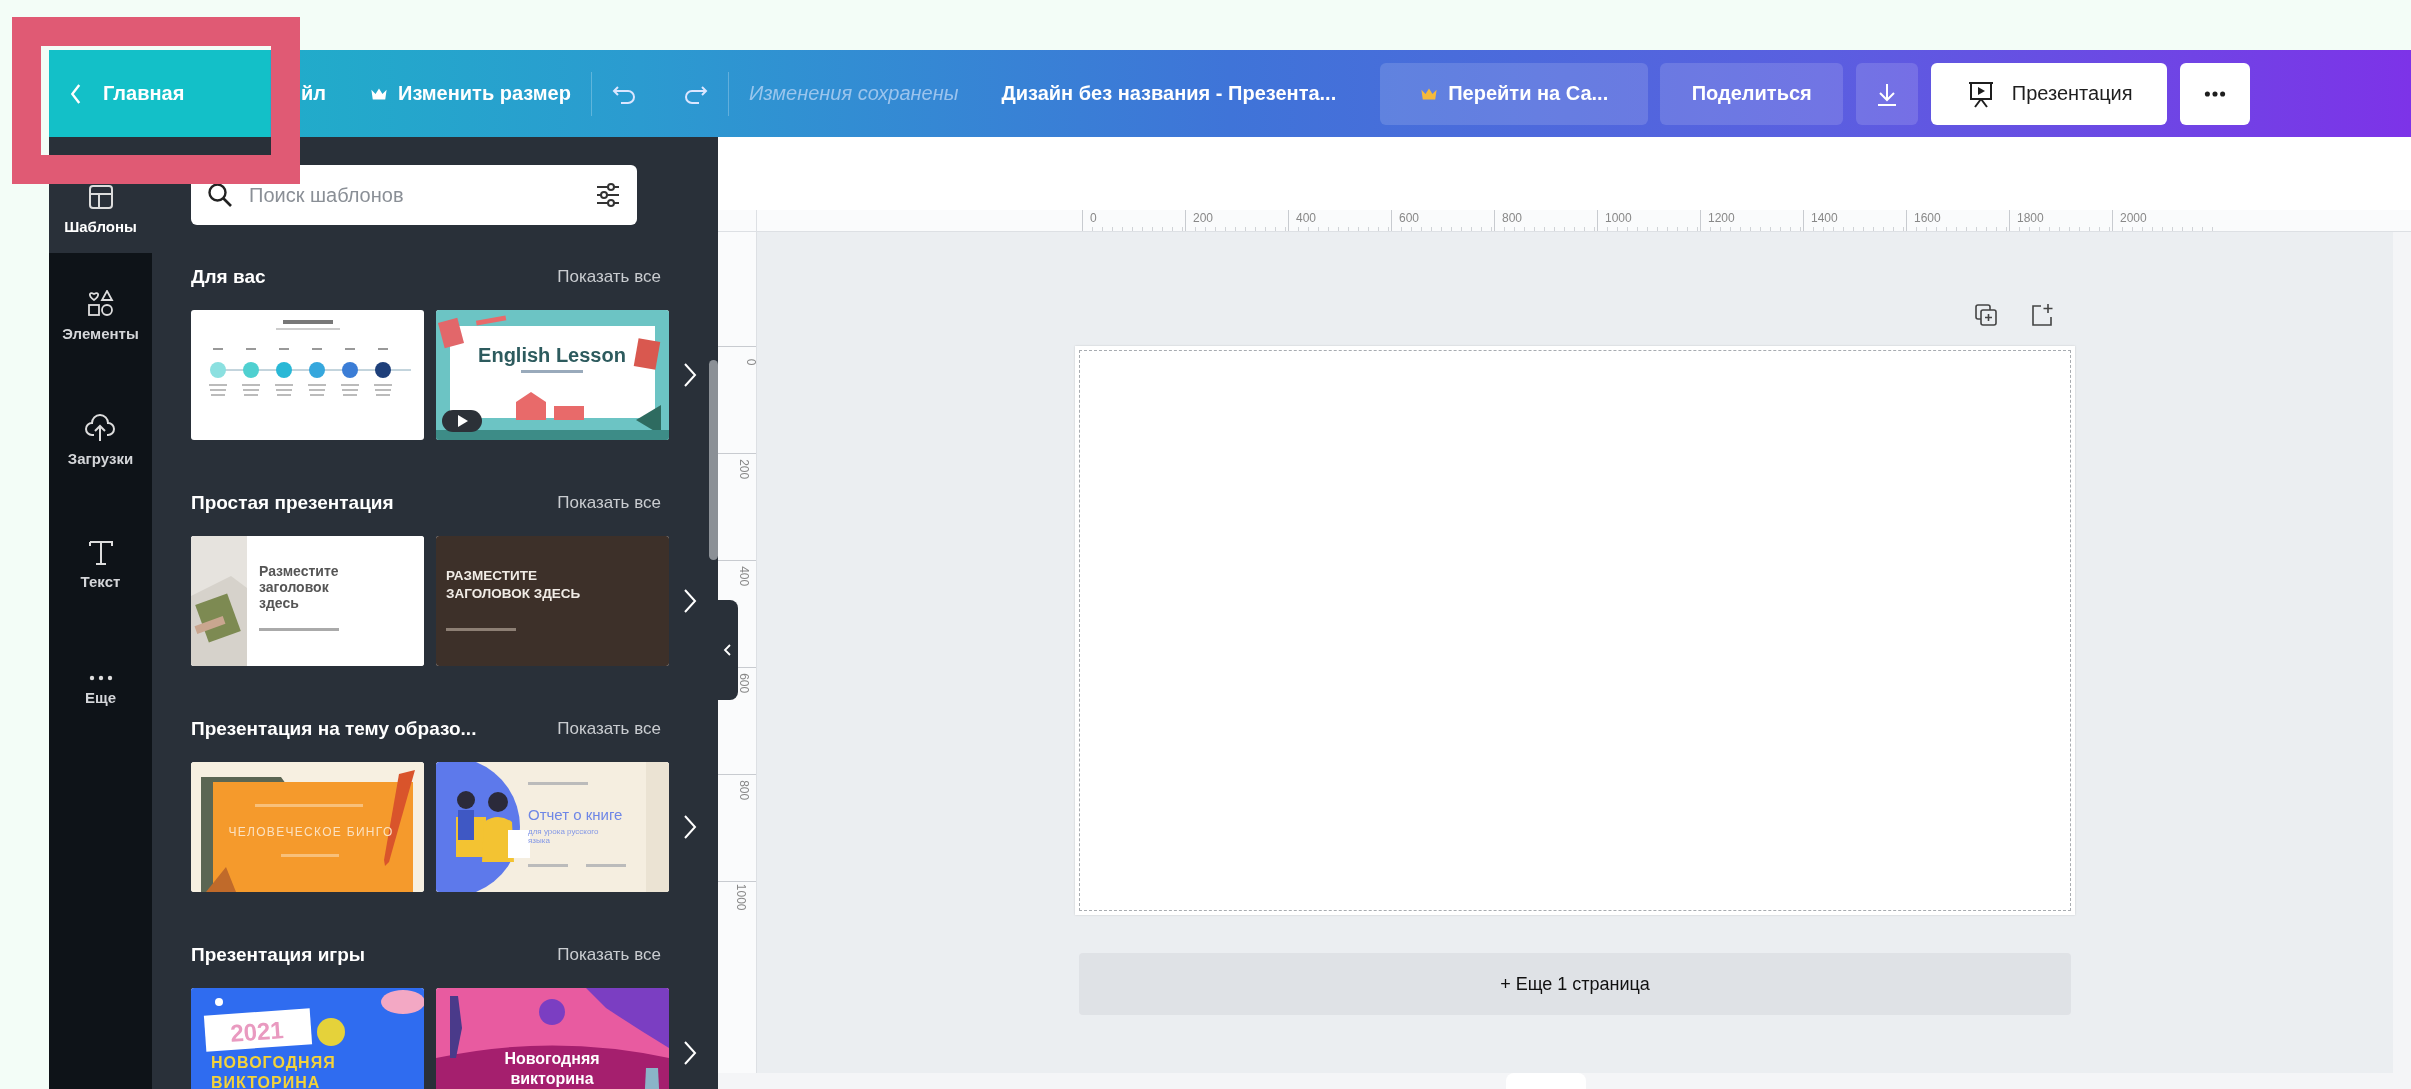  Describe the element at coordinates (1986, 315) in the screenshot. I see `duplicate-page-icon` at that location.